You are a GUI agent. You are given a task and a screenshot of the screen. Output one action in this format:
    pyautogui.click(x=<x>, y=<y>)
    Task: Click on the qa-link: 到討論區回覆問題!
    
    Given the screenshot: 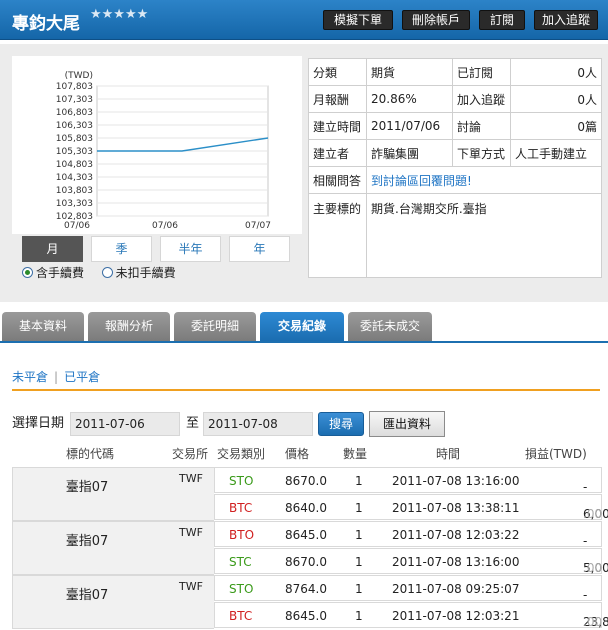 What is the action you would take?
    pyautogui.click(x=421, y=181)
    